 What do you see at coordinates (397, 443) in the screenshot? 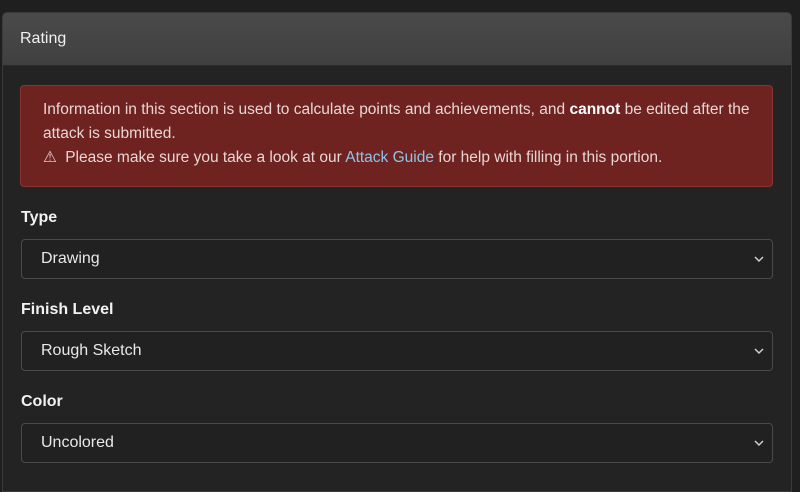
I see `color-select: Uncolored` at bounding box center [397, 443].